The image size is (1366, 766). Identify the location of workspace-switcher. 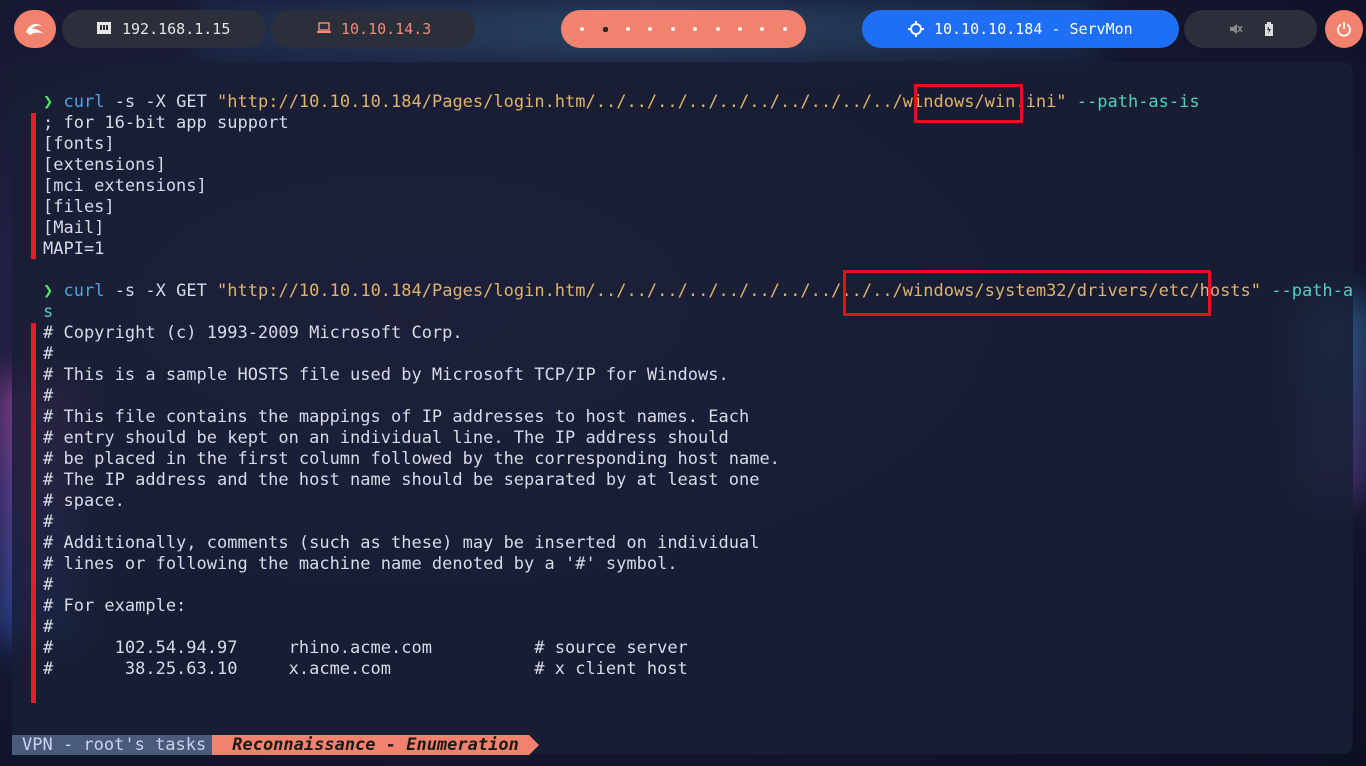
(683, 29).